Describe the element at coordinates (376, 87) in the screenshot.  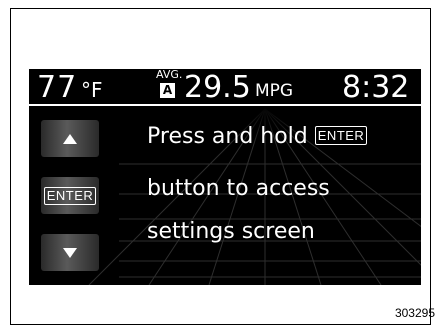
I see `clock: 8:32` at that location.